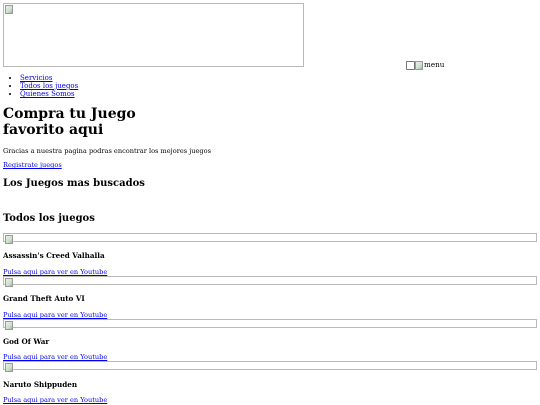 The height and width of the screenshot is (405, 540). I want to click on menu-toggle-checkbox, so click(410, 65).